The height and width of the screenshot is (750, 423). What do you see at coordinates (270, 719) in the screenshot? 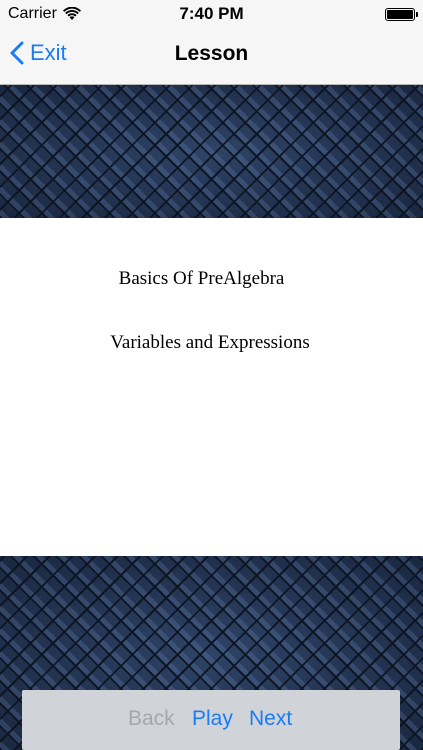
I see `next-button: Next` at bounding box center [270, 719].